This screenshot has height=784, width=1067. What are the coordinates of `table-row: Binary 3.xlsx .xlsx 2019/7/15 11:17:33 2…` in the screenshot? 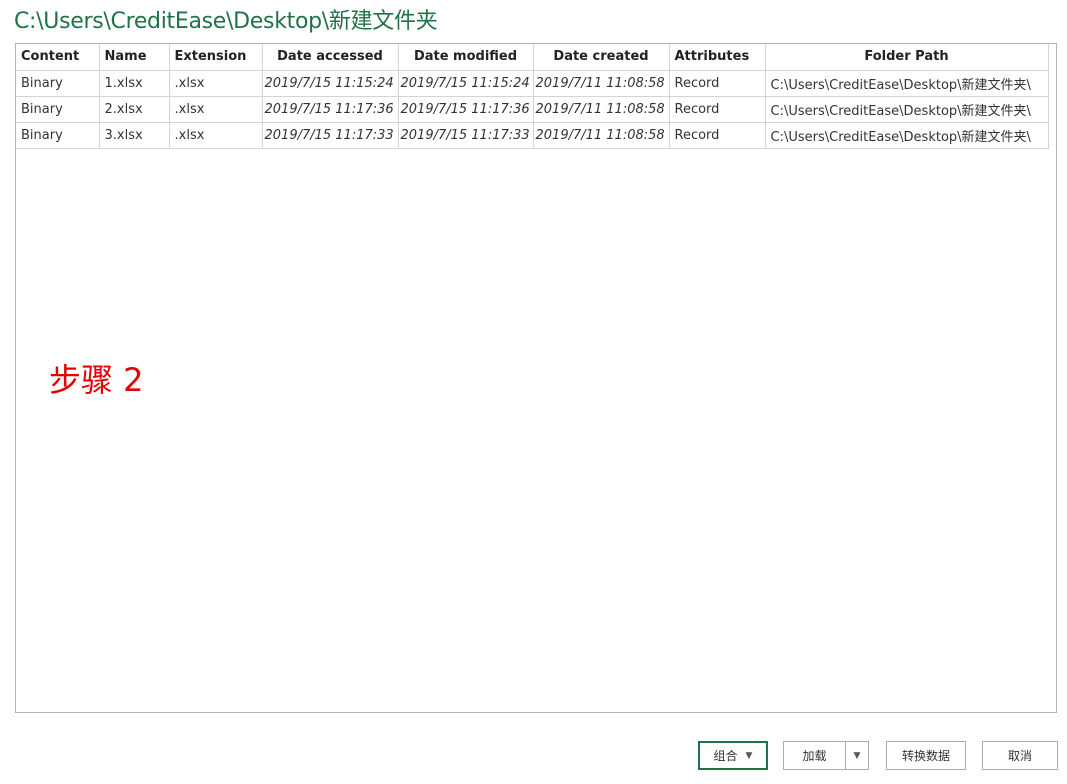 It's located at (532, 135).